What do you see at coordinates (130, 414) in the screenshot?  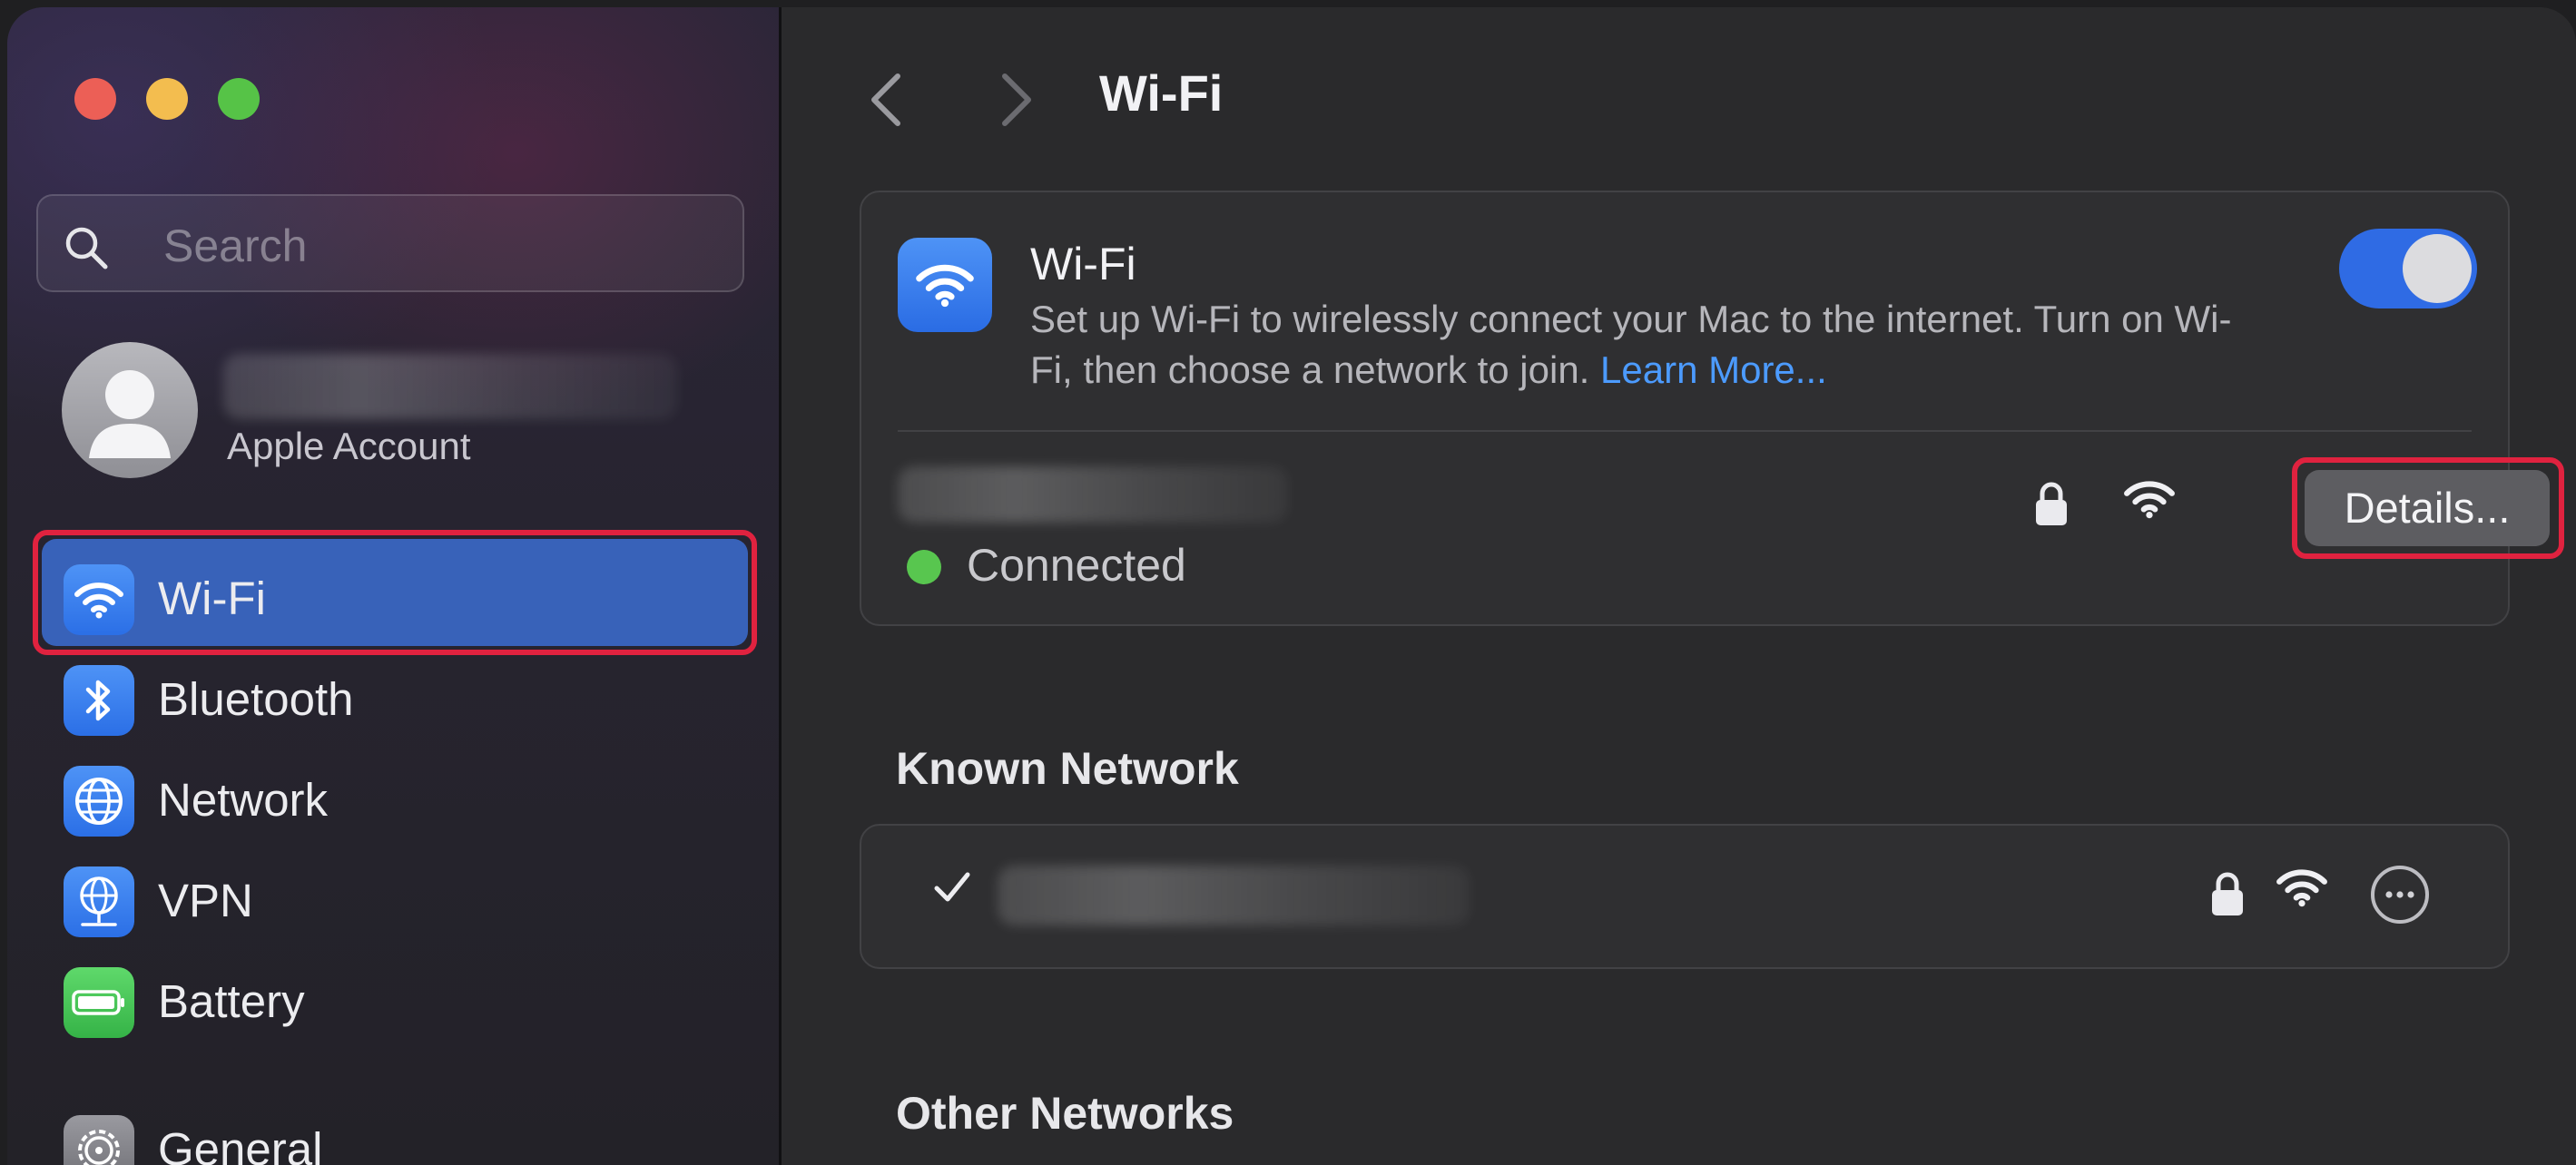 I see `person-icon` at bounding box center [130, 414].